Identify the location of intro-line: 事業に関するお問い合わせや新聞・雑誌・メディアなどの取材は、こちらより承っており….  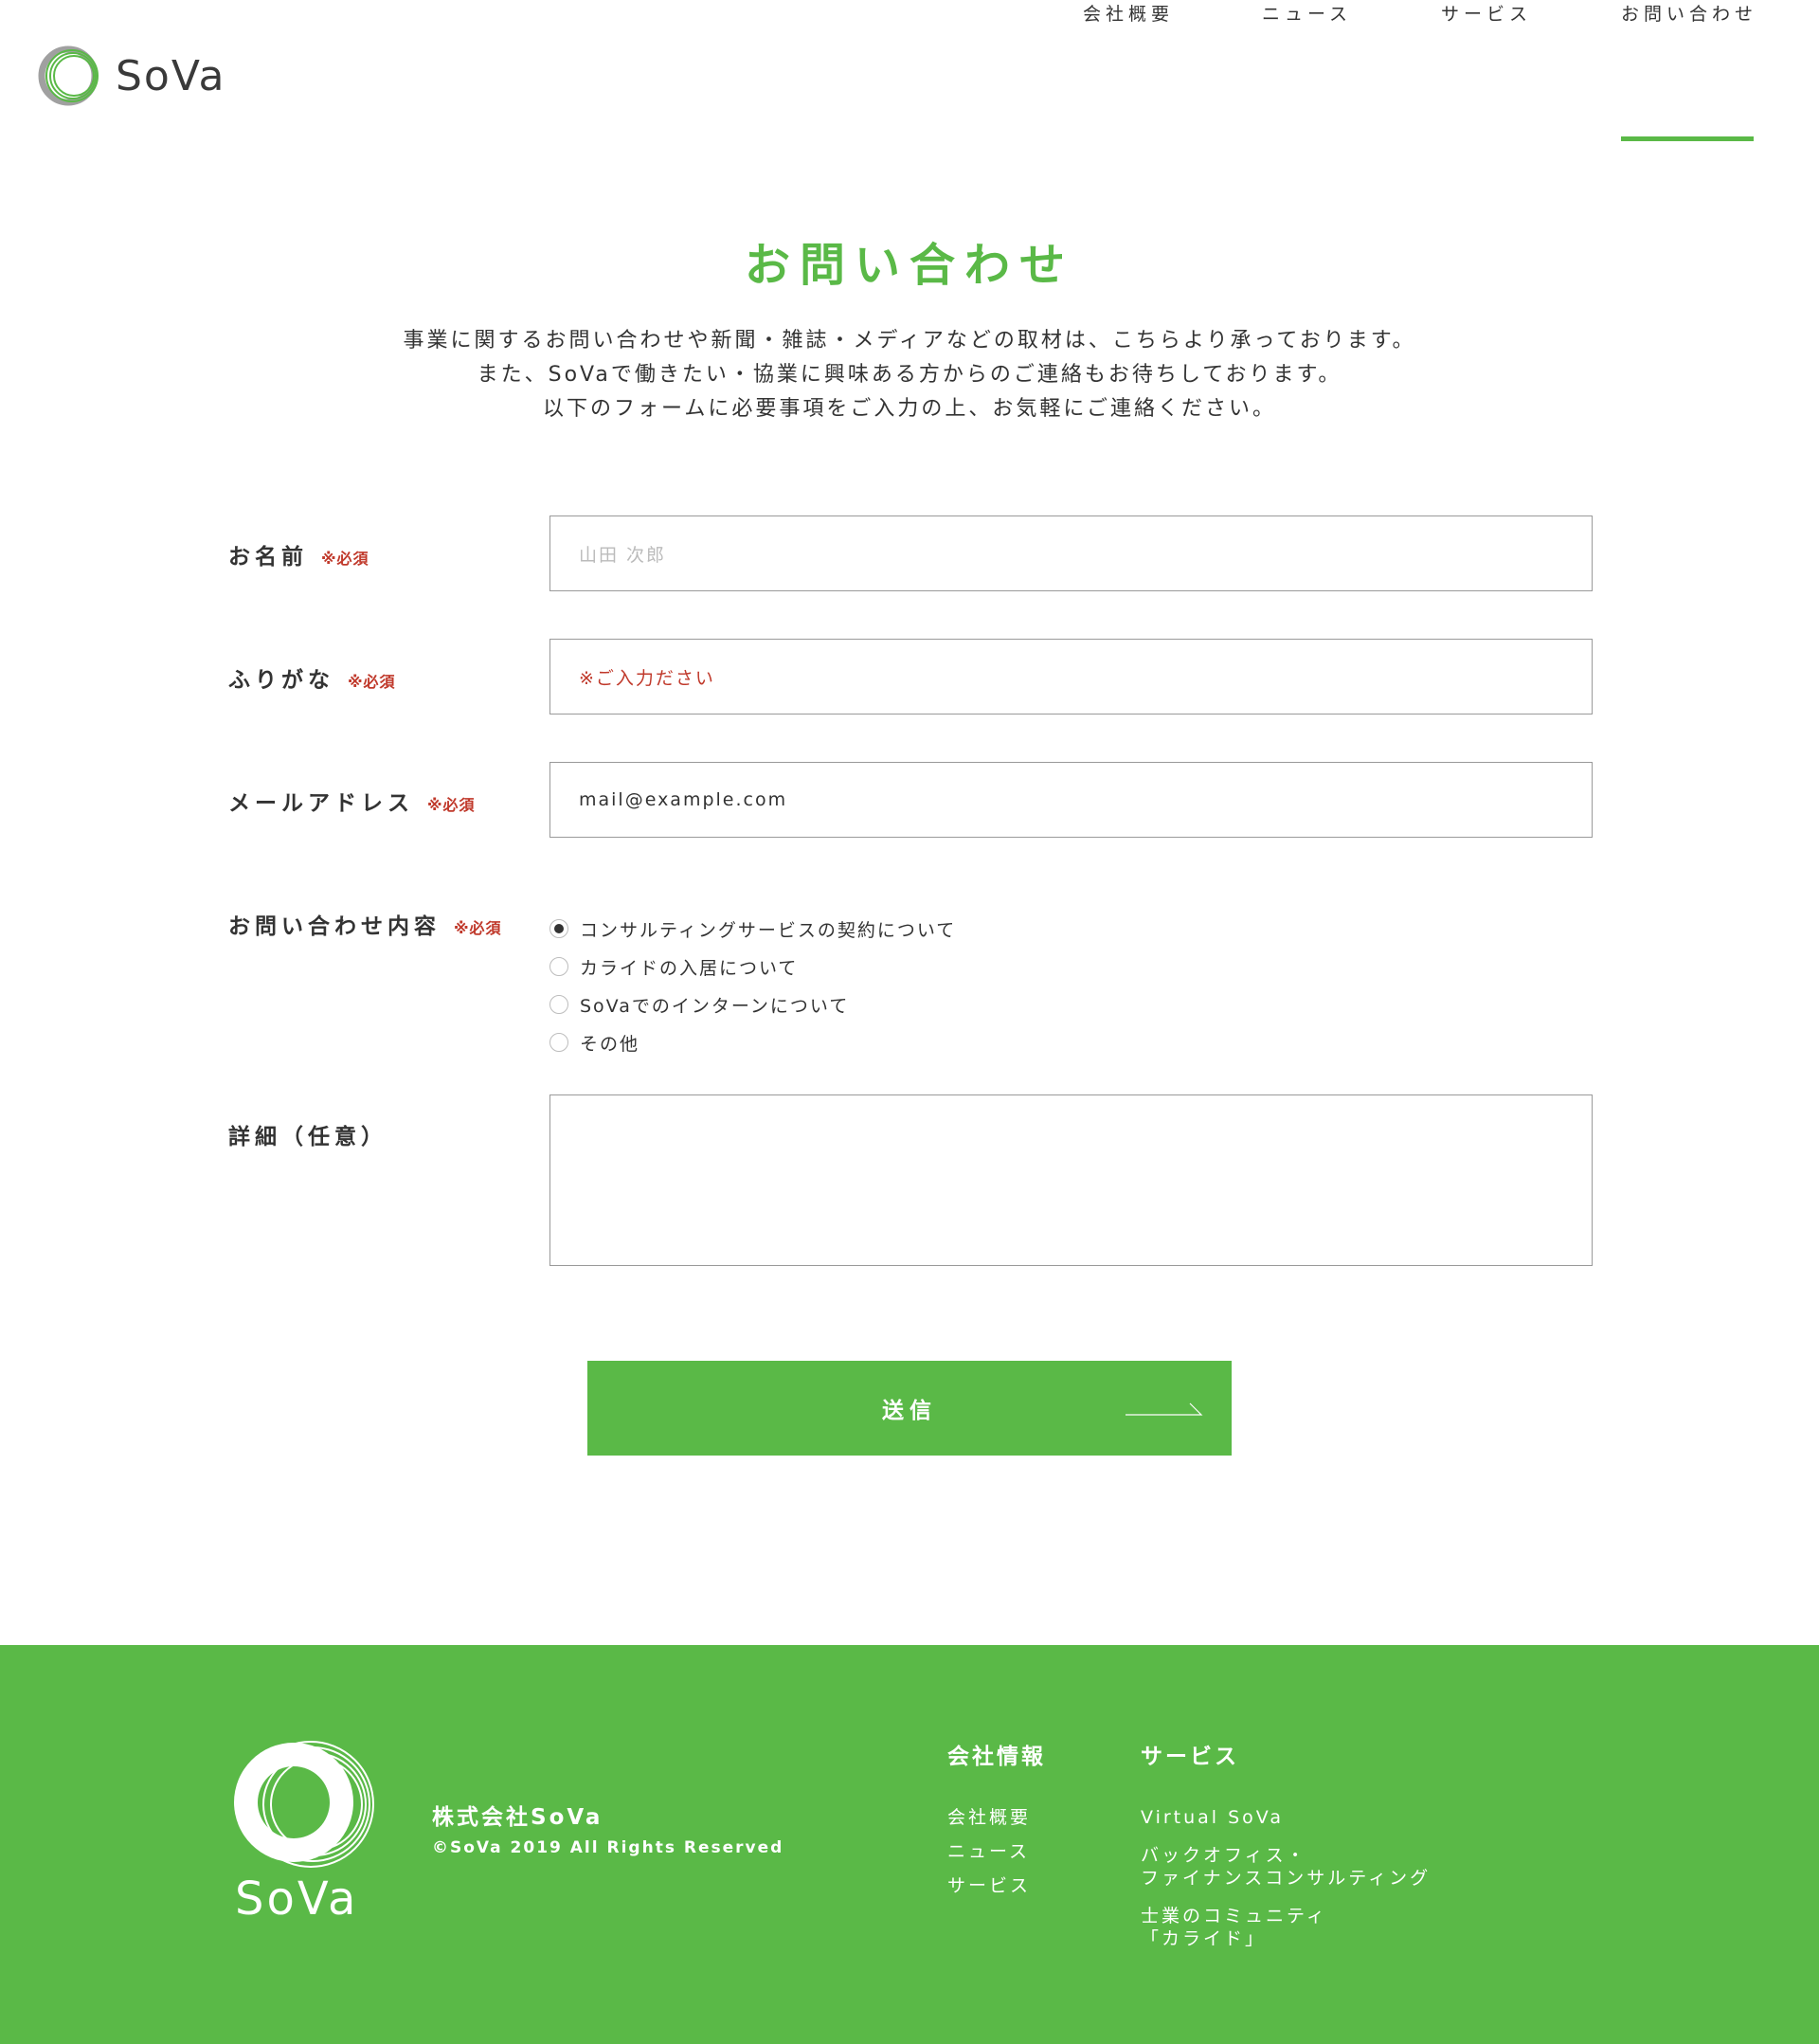
(909, 341).